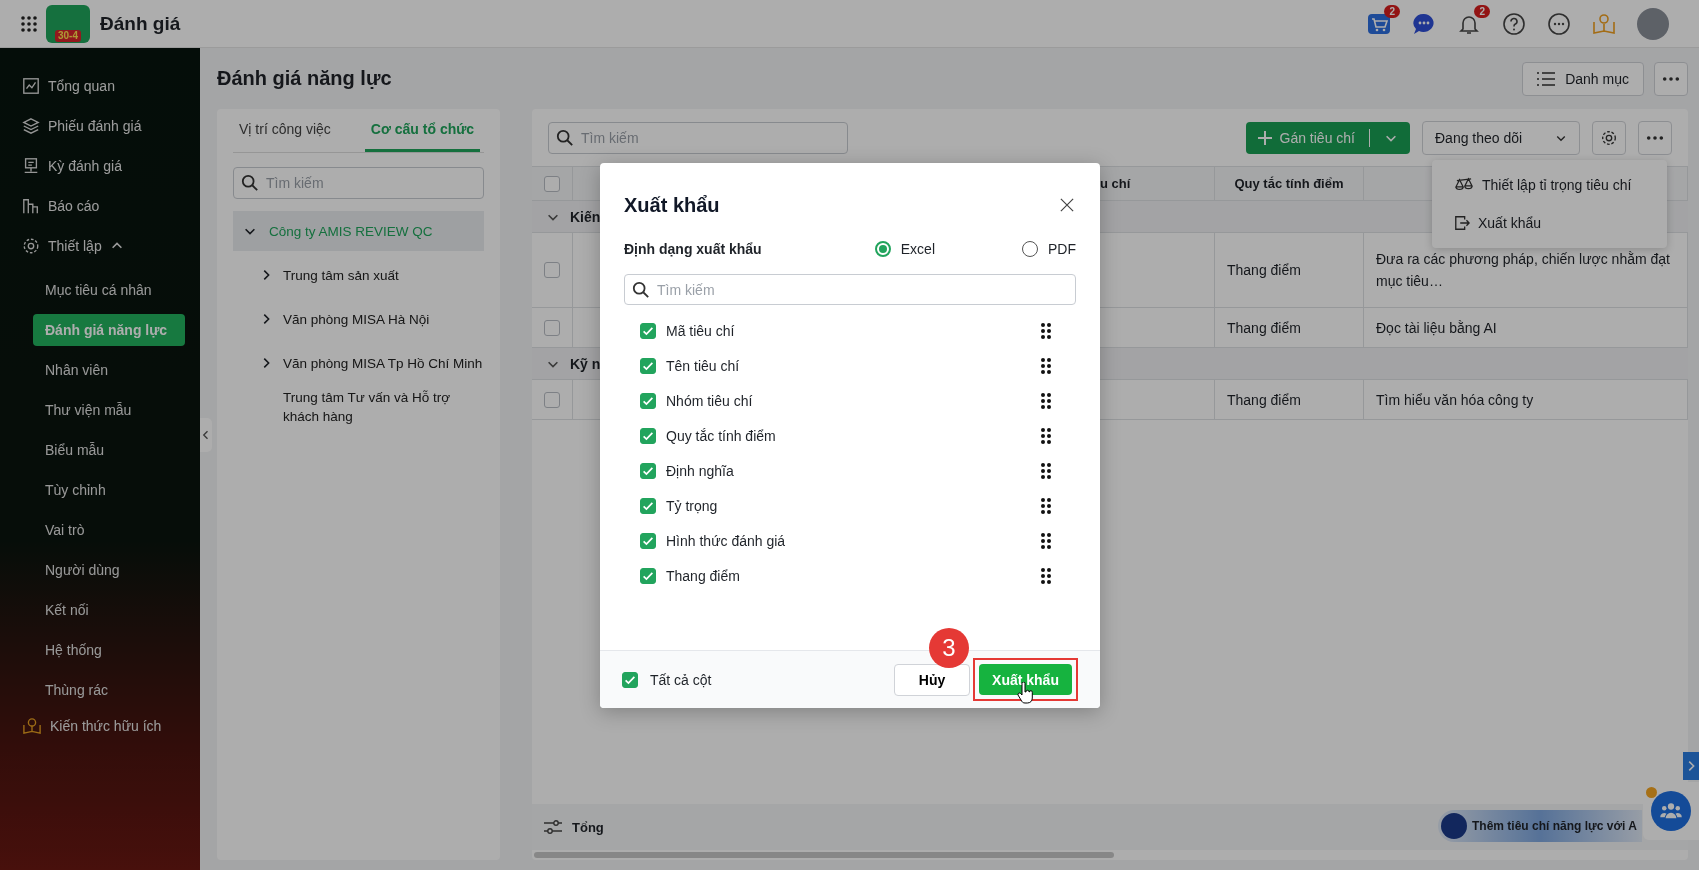 This screenshot has width=1699, height=870. I want to click on help-icon, so click(1514, 23).